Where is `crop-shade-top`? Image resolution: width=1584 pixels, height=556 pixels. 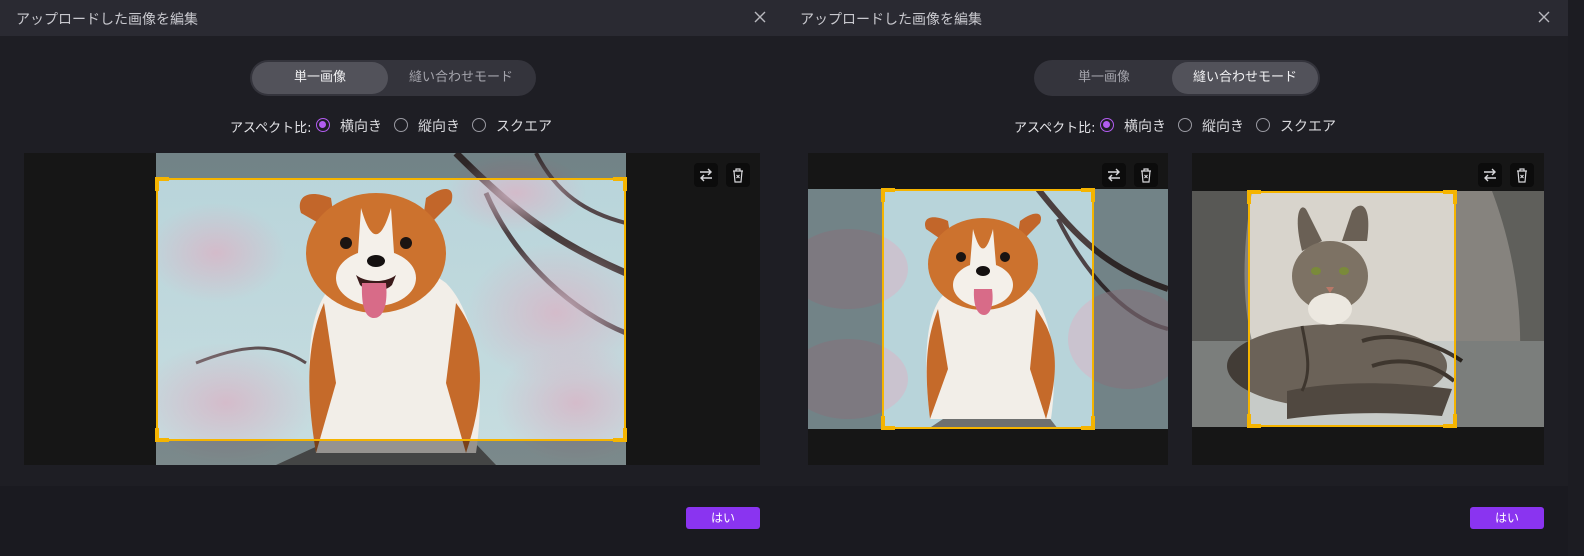 crop-shade-top is located at coordinates (391, 165).